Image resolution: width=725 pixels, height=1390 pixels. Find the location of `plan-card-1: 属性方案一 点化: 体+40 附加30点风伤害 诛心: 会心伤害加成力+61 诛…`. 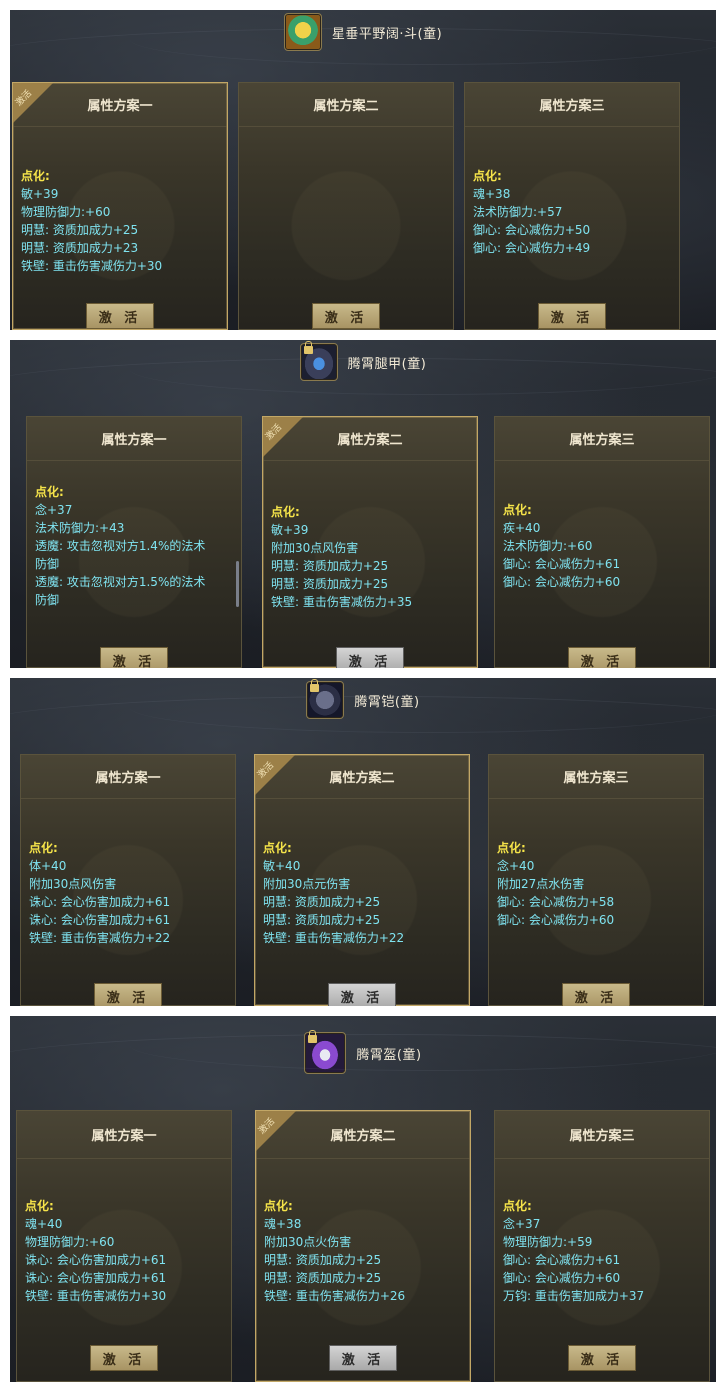

plan-card-1: 属性方案一 点化: 体+40 附加30点风伤害 诛心: 会心伤害加成力+61 诛… is located at coordinates (128, 880).